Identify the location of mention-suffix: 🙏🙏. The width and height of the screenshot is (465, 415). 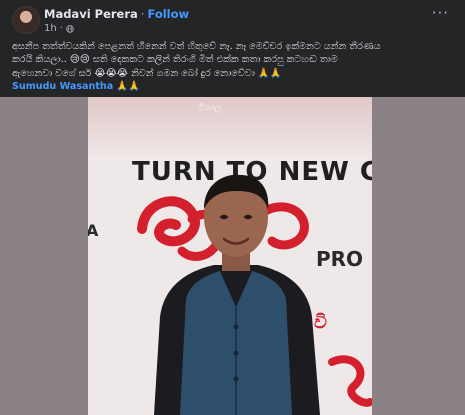
(127, 87).